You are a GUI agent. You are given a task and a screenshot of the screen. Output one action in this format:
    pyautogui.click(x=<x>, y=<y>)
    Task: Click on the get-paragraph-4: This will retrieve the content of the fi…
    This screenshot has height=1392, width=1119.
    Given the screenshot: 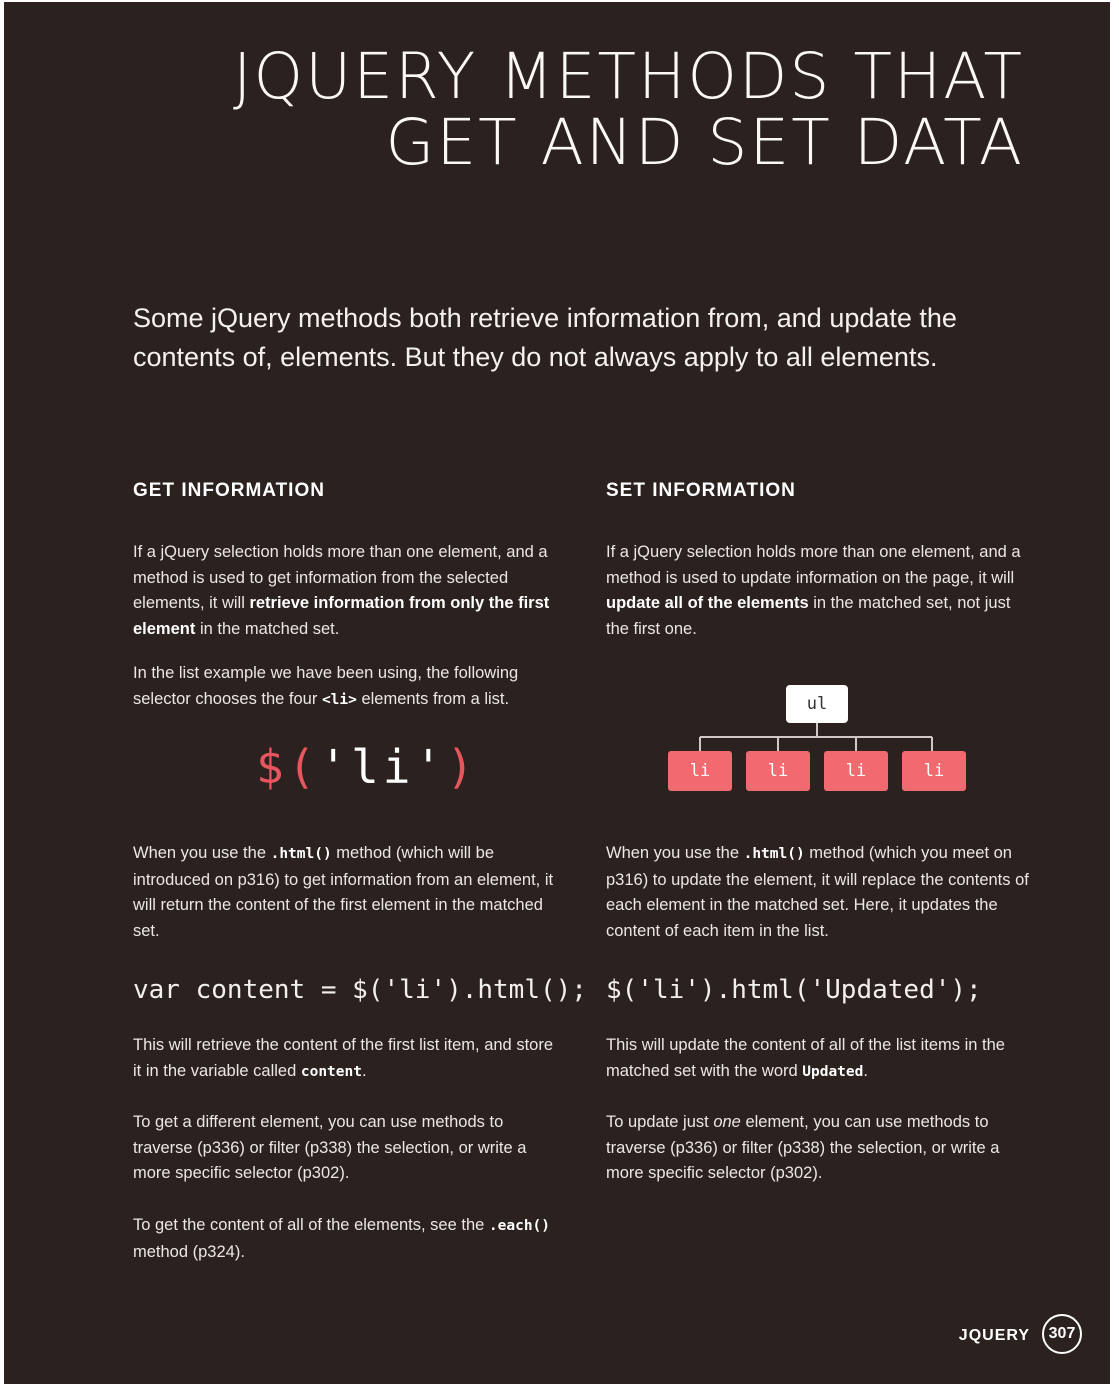 What is the action you would take?
    pyautogui.click(x=348, y=1059)
    